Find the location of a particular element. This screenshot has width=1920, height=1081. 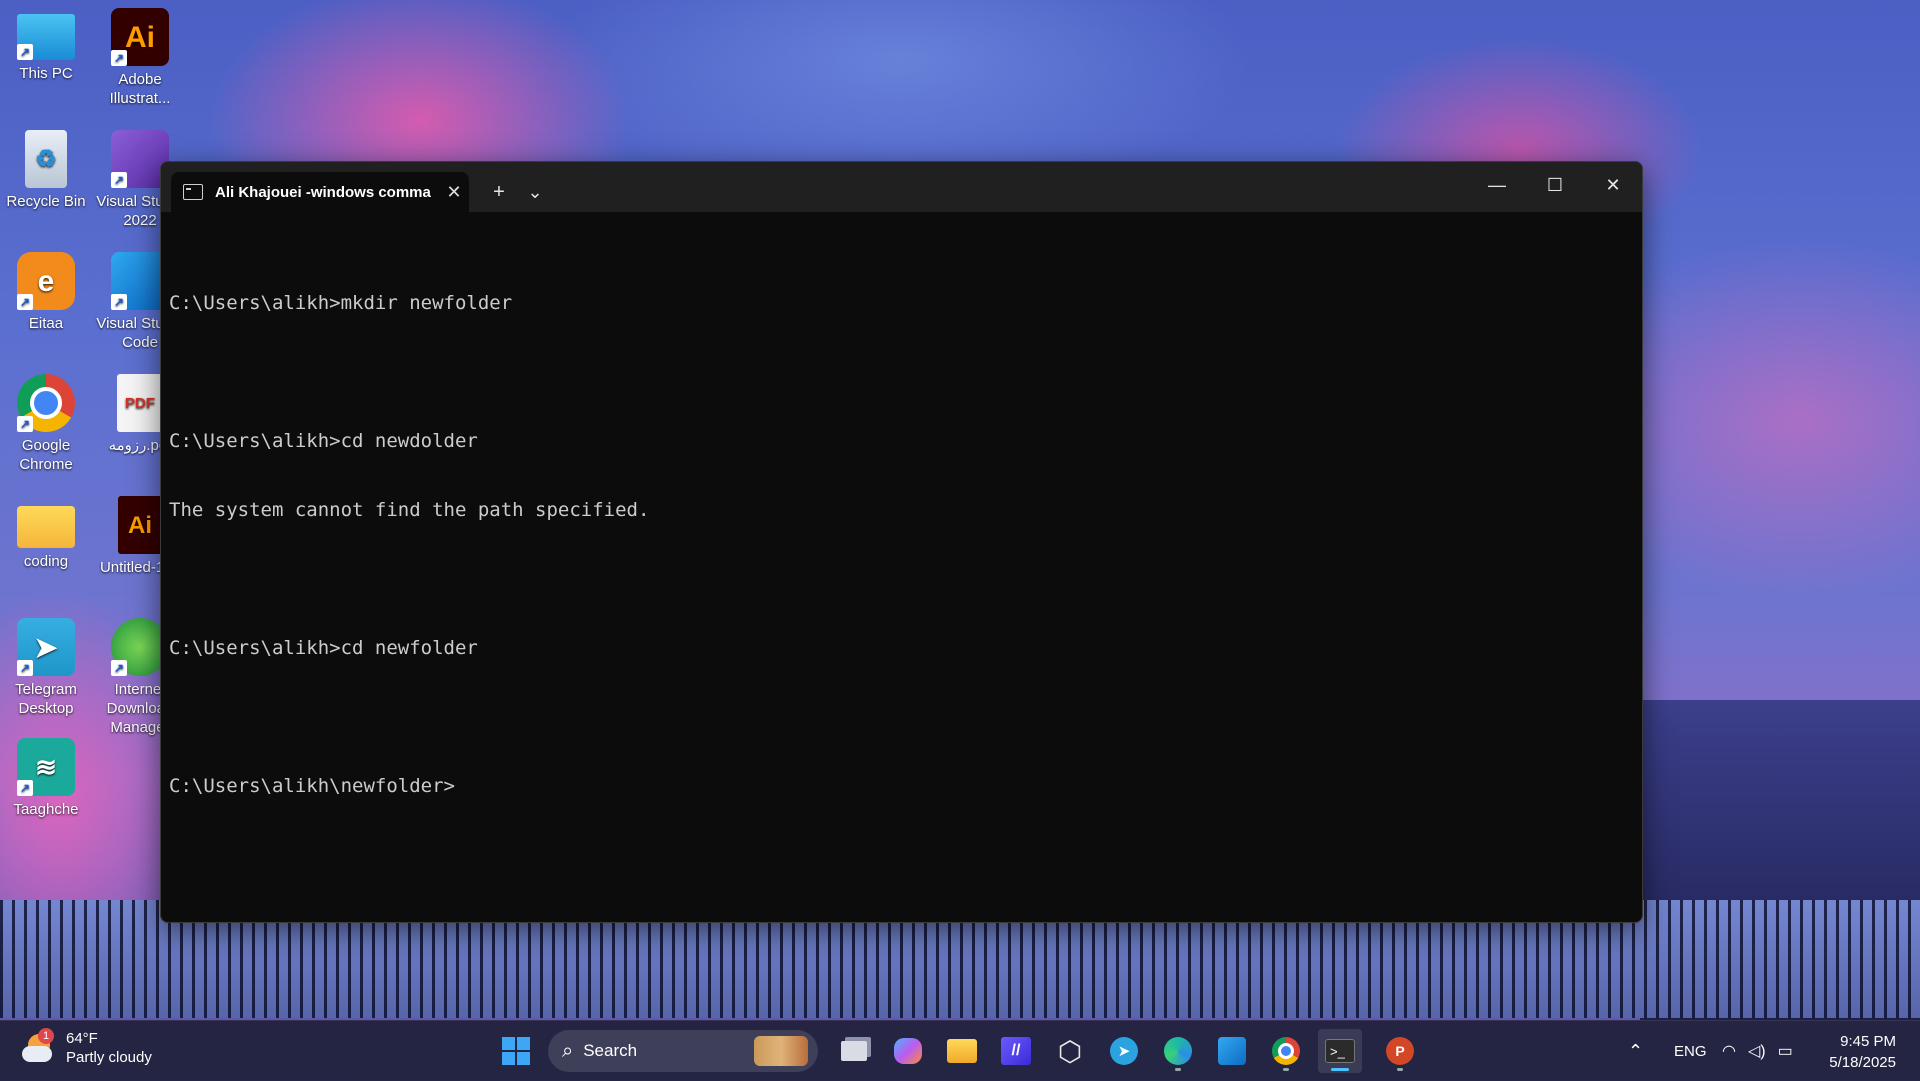

terminal-titlebar: Ali Khajouei -windows comma ✕ + ⌄ — ☐ ✕ is located at coordinates (901, 187).